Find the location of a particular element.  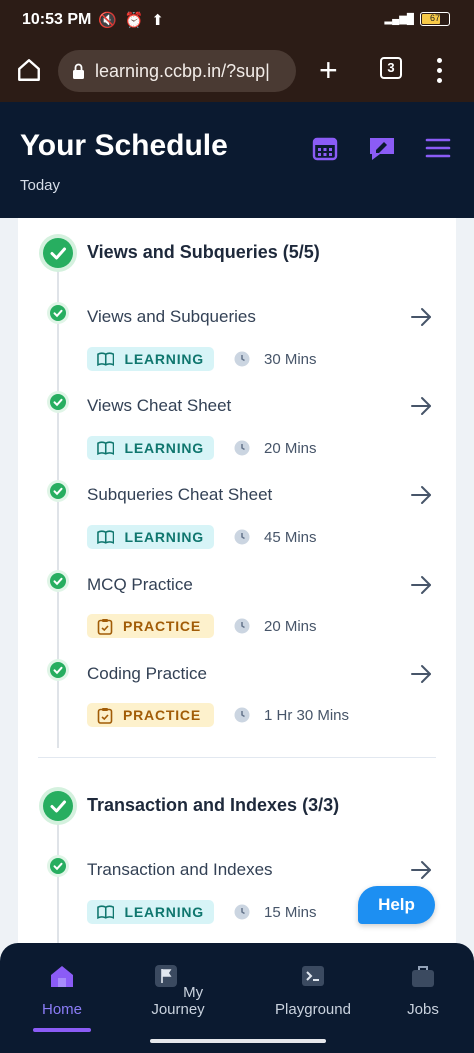

mute-icon: 🔇 is located at coordinates (107, 20).